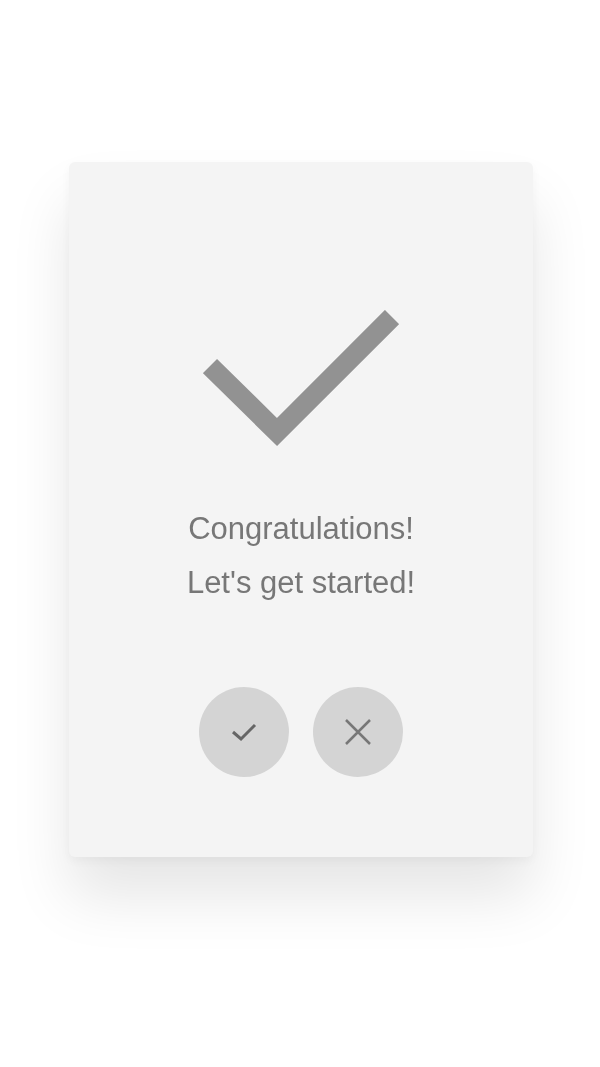 The image size is (600, 1067). What do you see at coordinates (358, 732) in the screenshot?
I see `close-icon` at bounding box center [358, 732].